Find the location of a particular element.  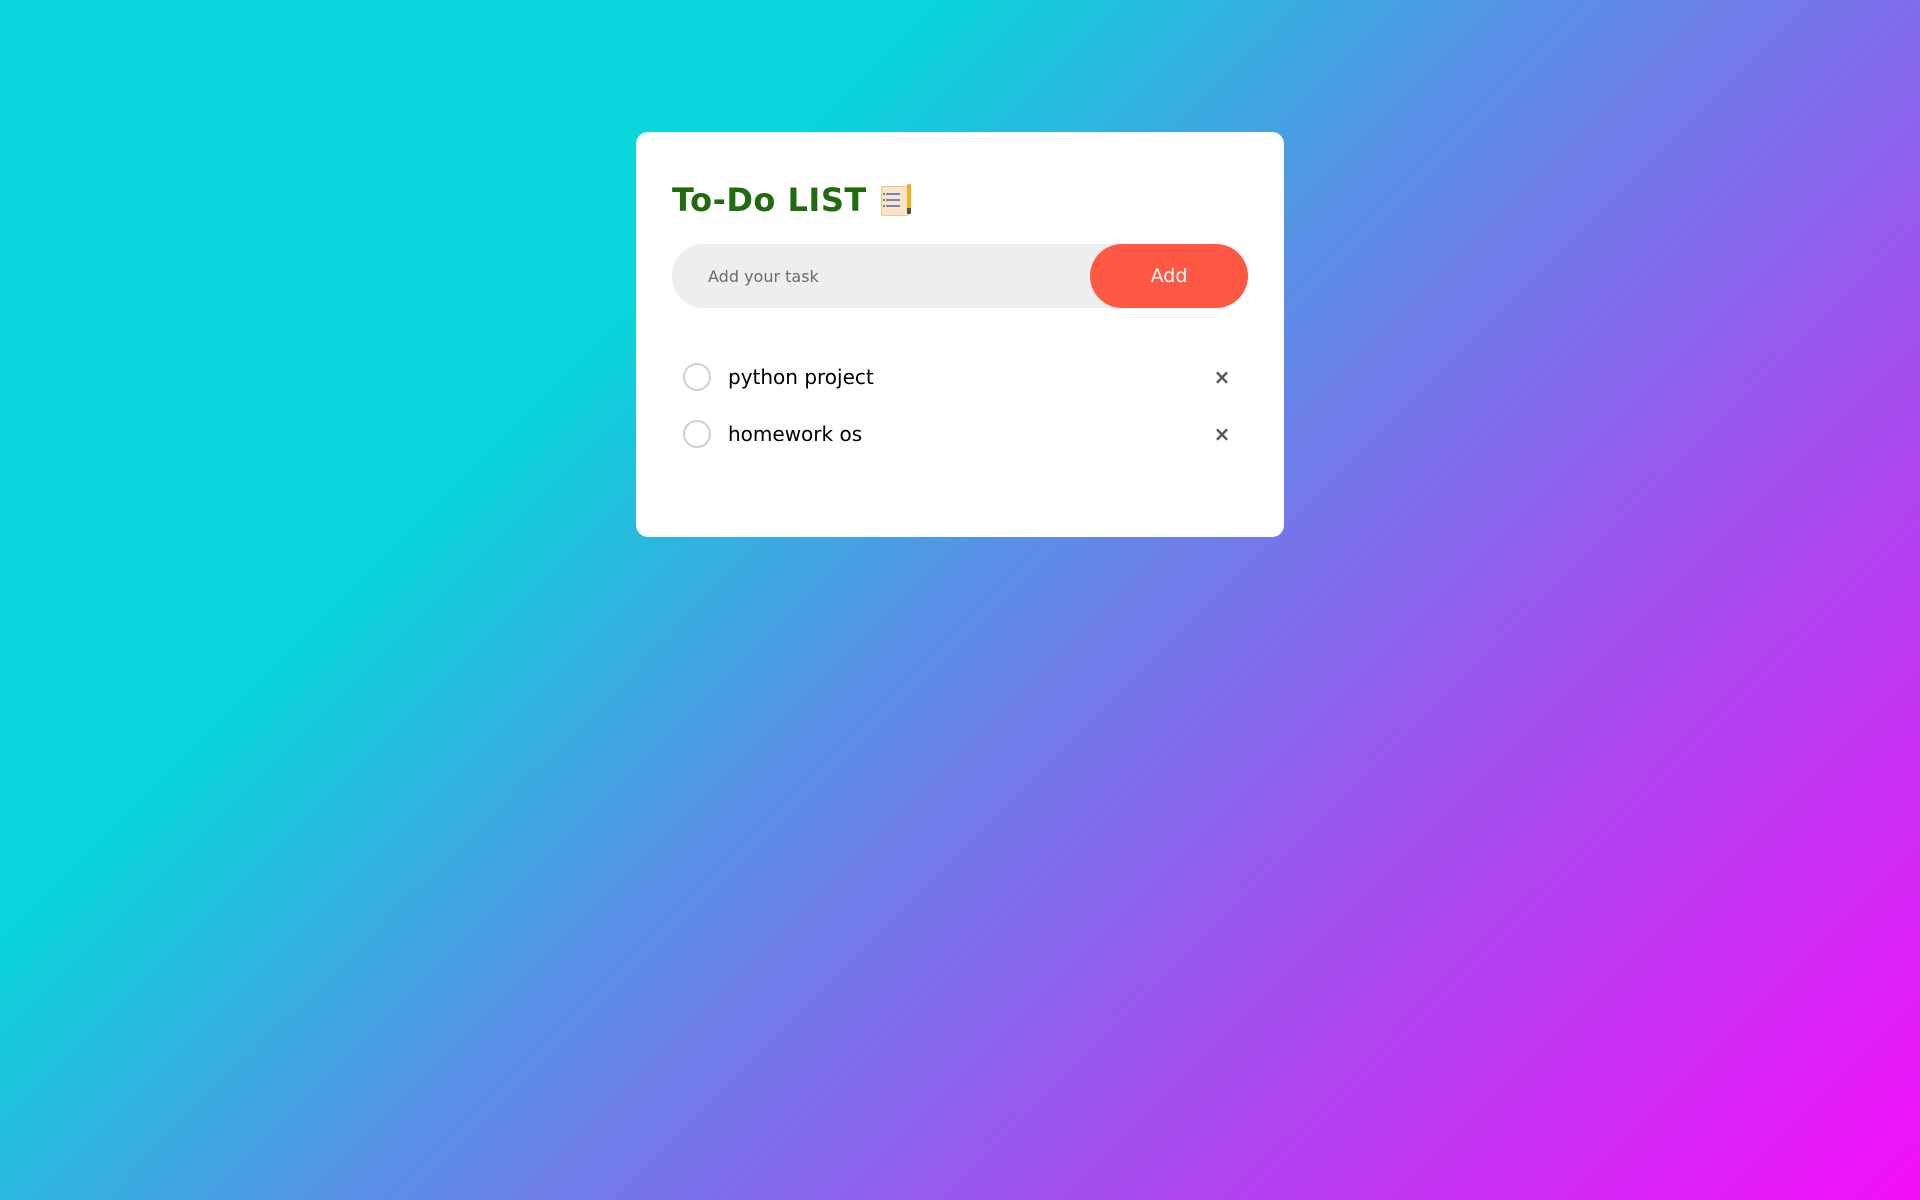

header: To-Do LIST is located at coordinates (791, 200).